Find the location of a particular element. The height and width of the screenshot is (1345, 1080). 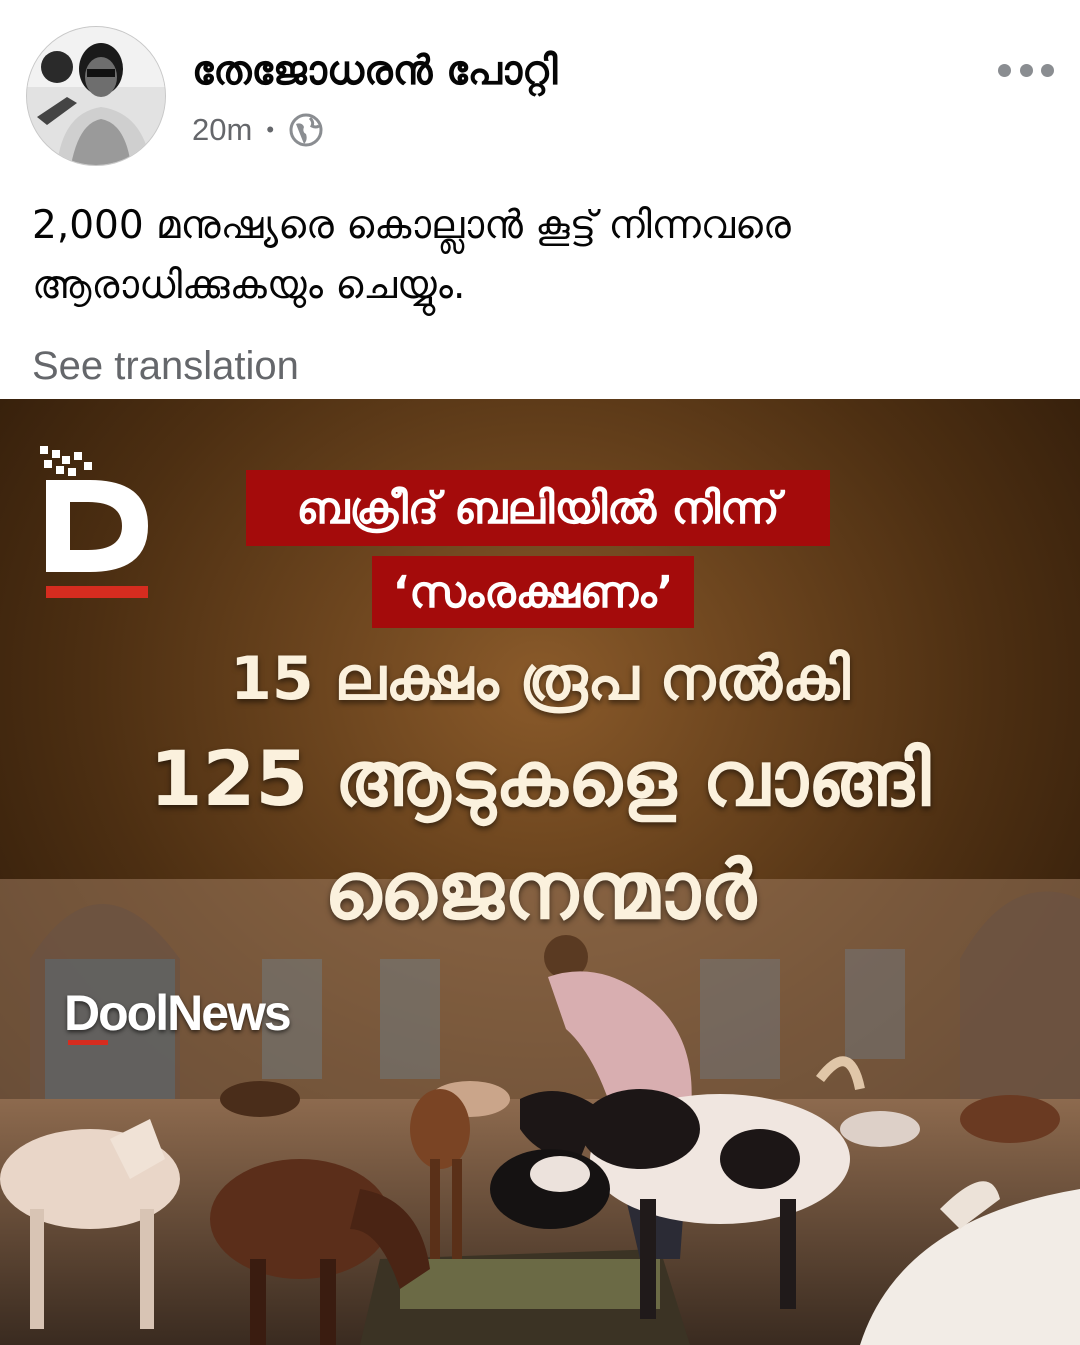

author-name: തേജോധരൻ പോറ്റി is located at coordinates (374, 71).